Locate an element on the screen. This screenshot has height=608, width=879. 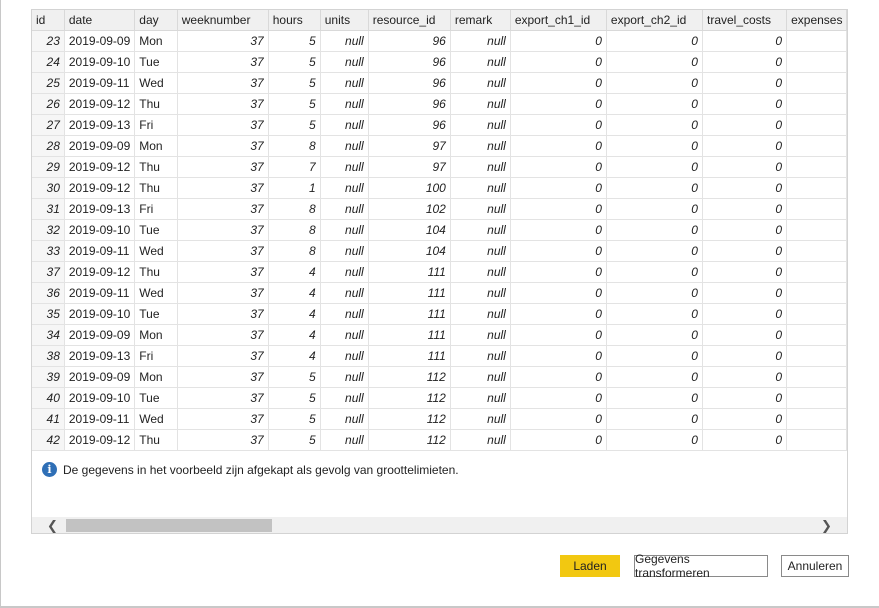
column-header-day: day is located at coordinates (156, 20).